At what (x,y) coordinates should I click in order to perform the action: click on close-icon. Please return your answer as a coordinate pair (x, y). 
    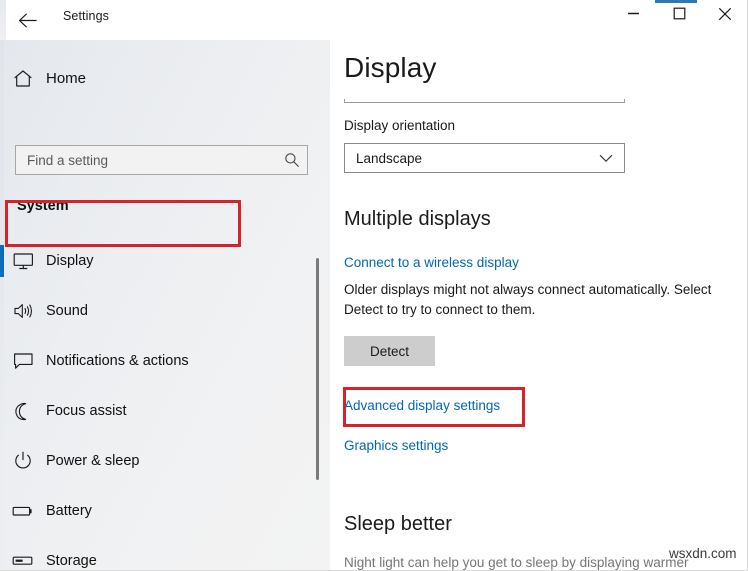
    Looking at the image, I should click on (725, 16).